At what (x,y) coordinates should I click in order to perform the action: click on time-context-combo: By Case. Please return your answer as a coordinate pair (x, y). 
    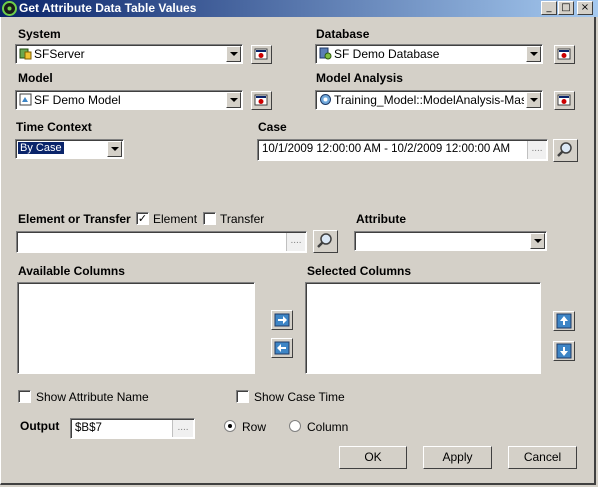
    Looking at the image, I should click on (69, 149).